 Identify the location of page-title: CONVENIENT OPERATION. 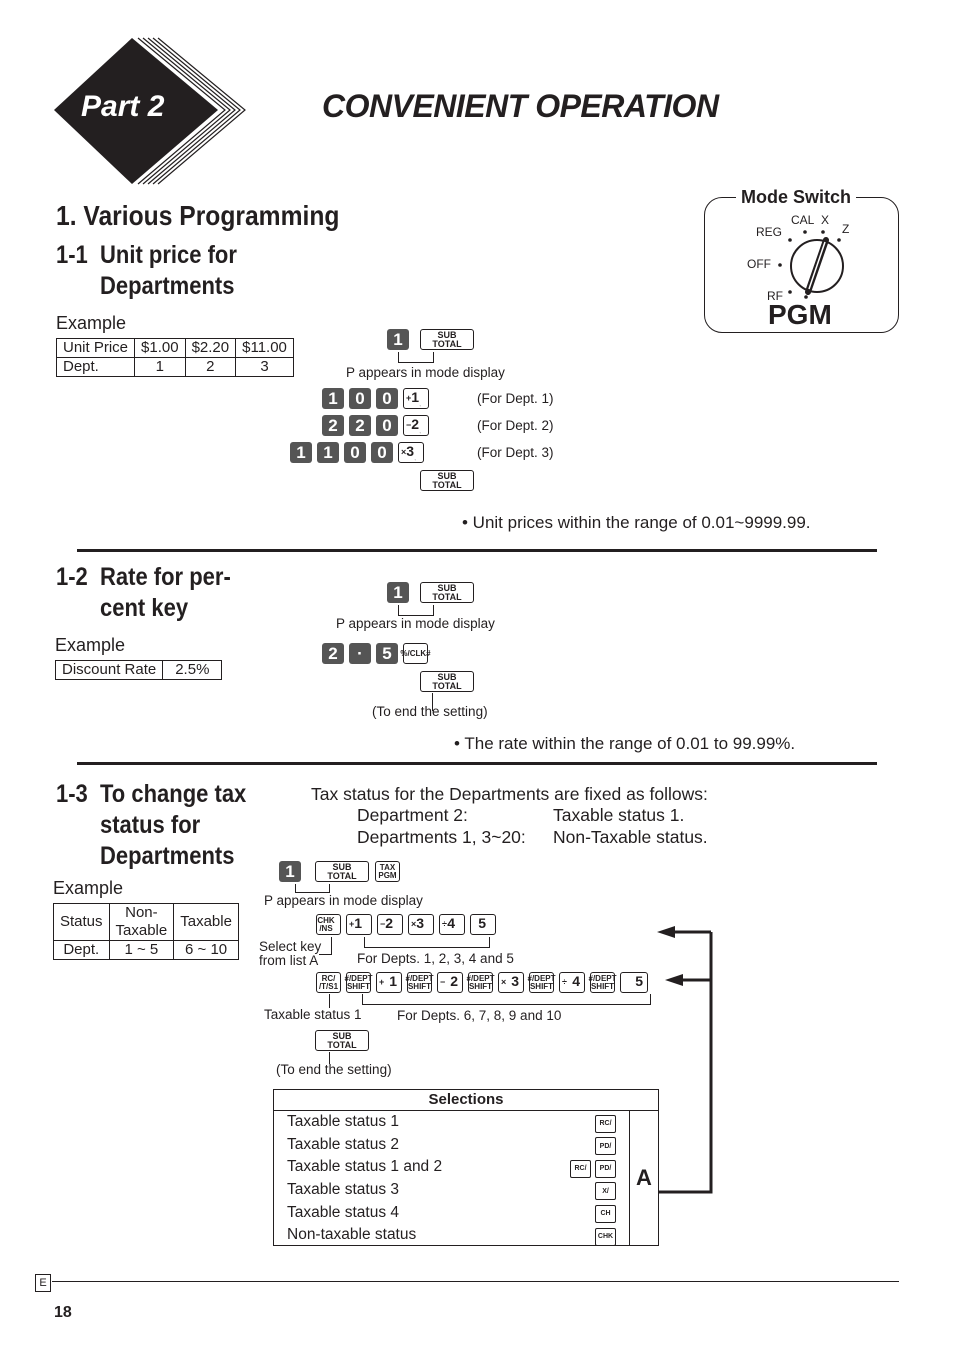
(520, 106).